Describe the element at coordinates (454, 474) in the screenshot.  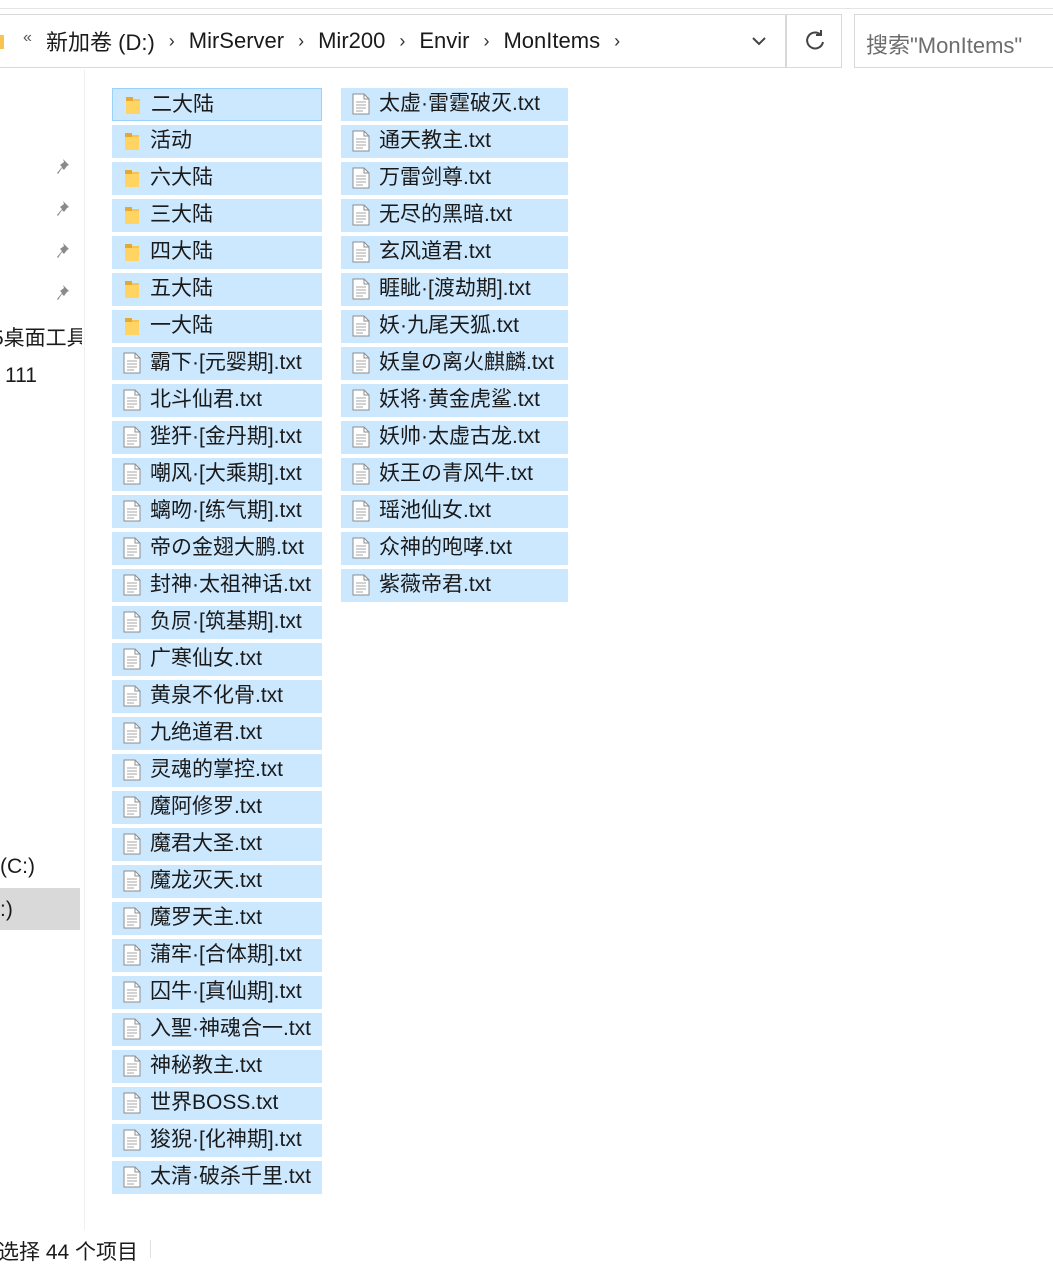
I see `file-item: 妖王の青风牛.txt` at that location.